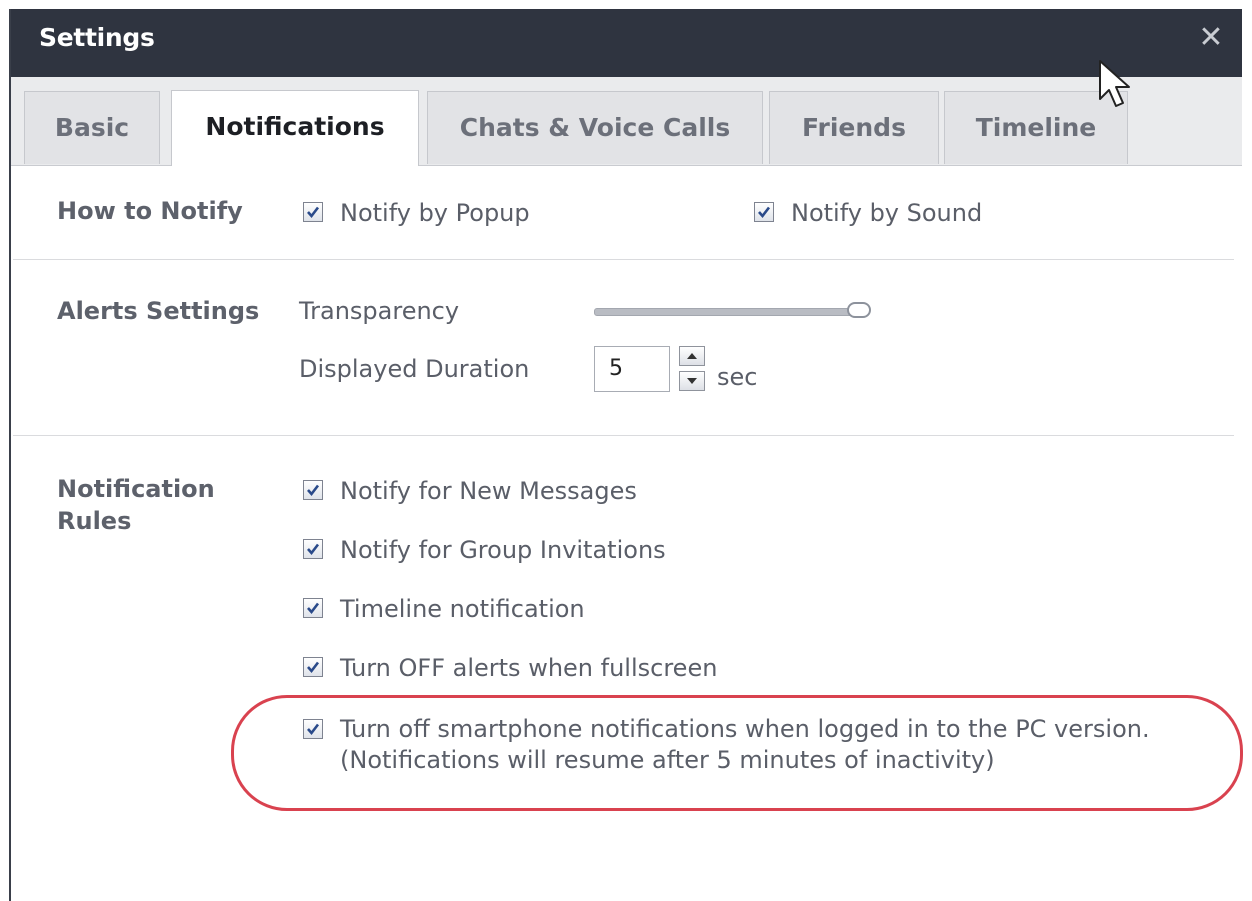 The width and height of the screenshot is (1252, 901). What do you see at coordinates (435, 213) in the screenshot?
I see `notify-popup-label: Notify by Popup` at bounding box center [435, 213].